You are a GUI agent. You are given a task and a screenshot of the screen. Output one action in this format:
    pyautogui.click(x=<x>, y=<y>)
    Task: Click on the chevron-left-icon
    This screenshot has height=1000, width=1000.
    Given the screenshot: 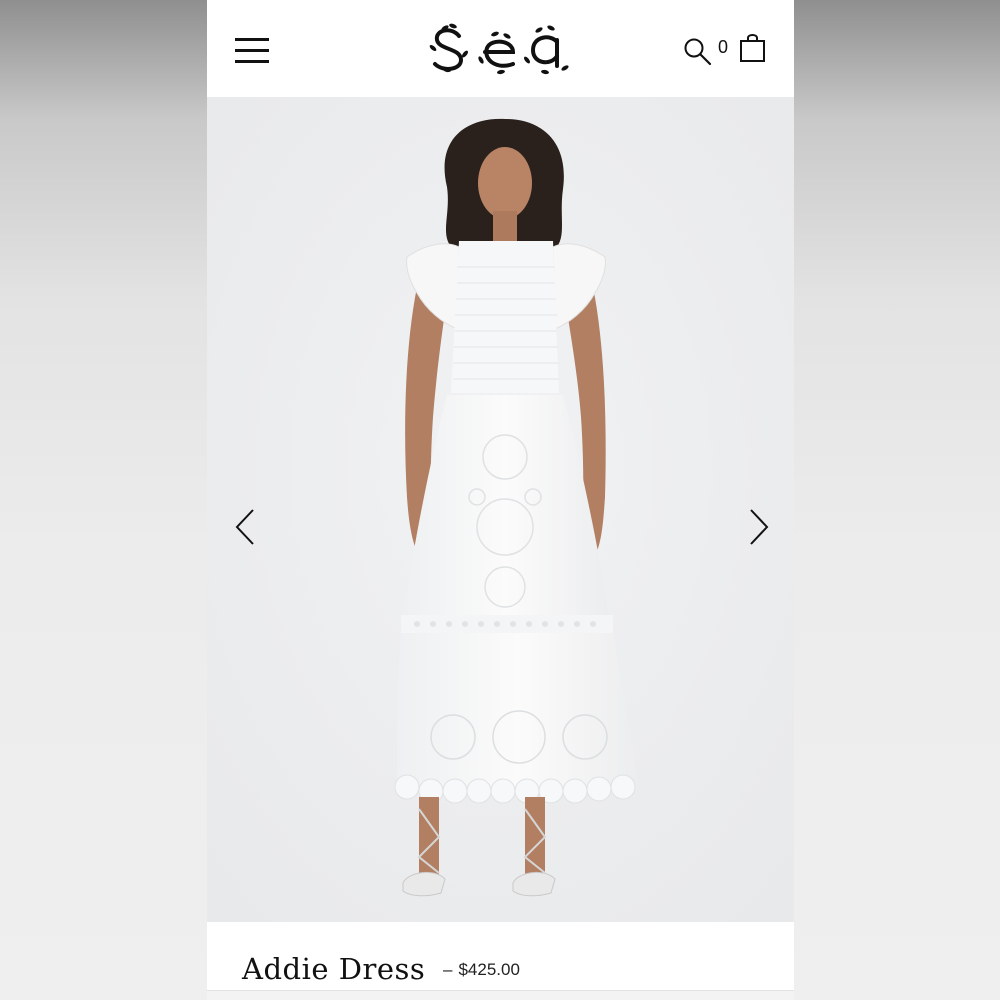 What is the action you would take?
    pyautogui.click(x=244, y=527)
    